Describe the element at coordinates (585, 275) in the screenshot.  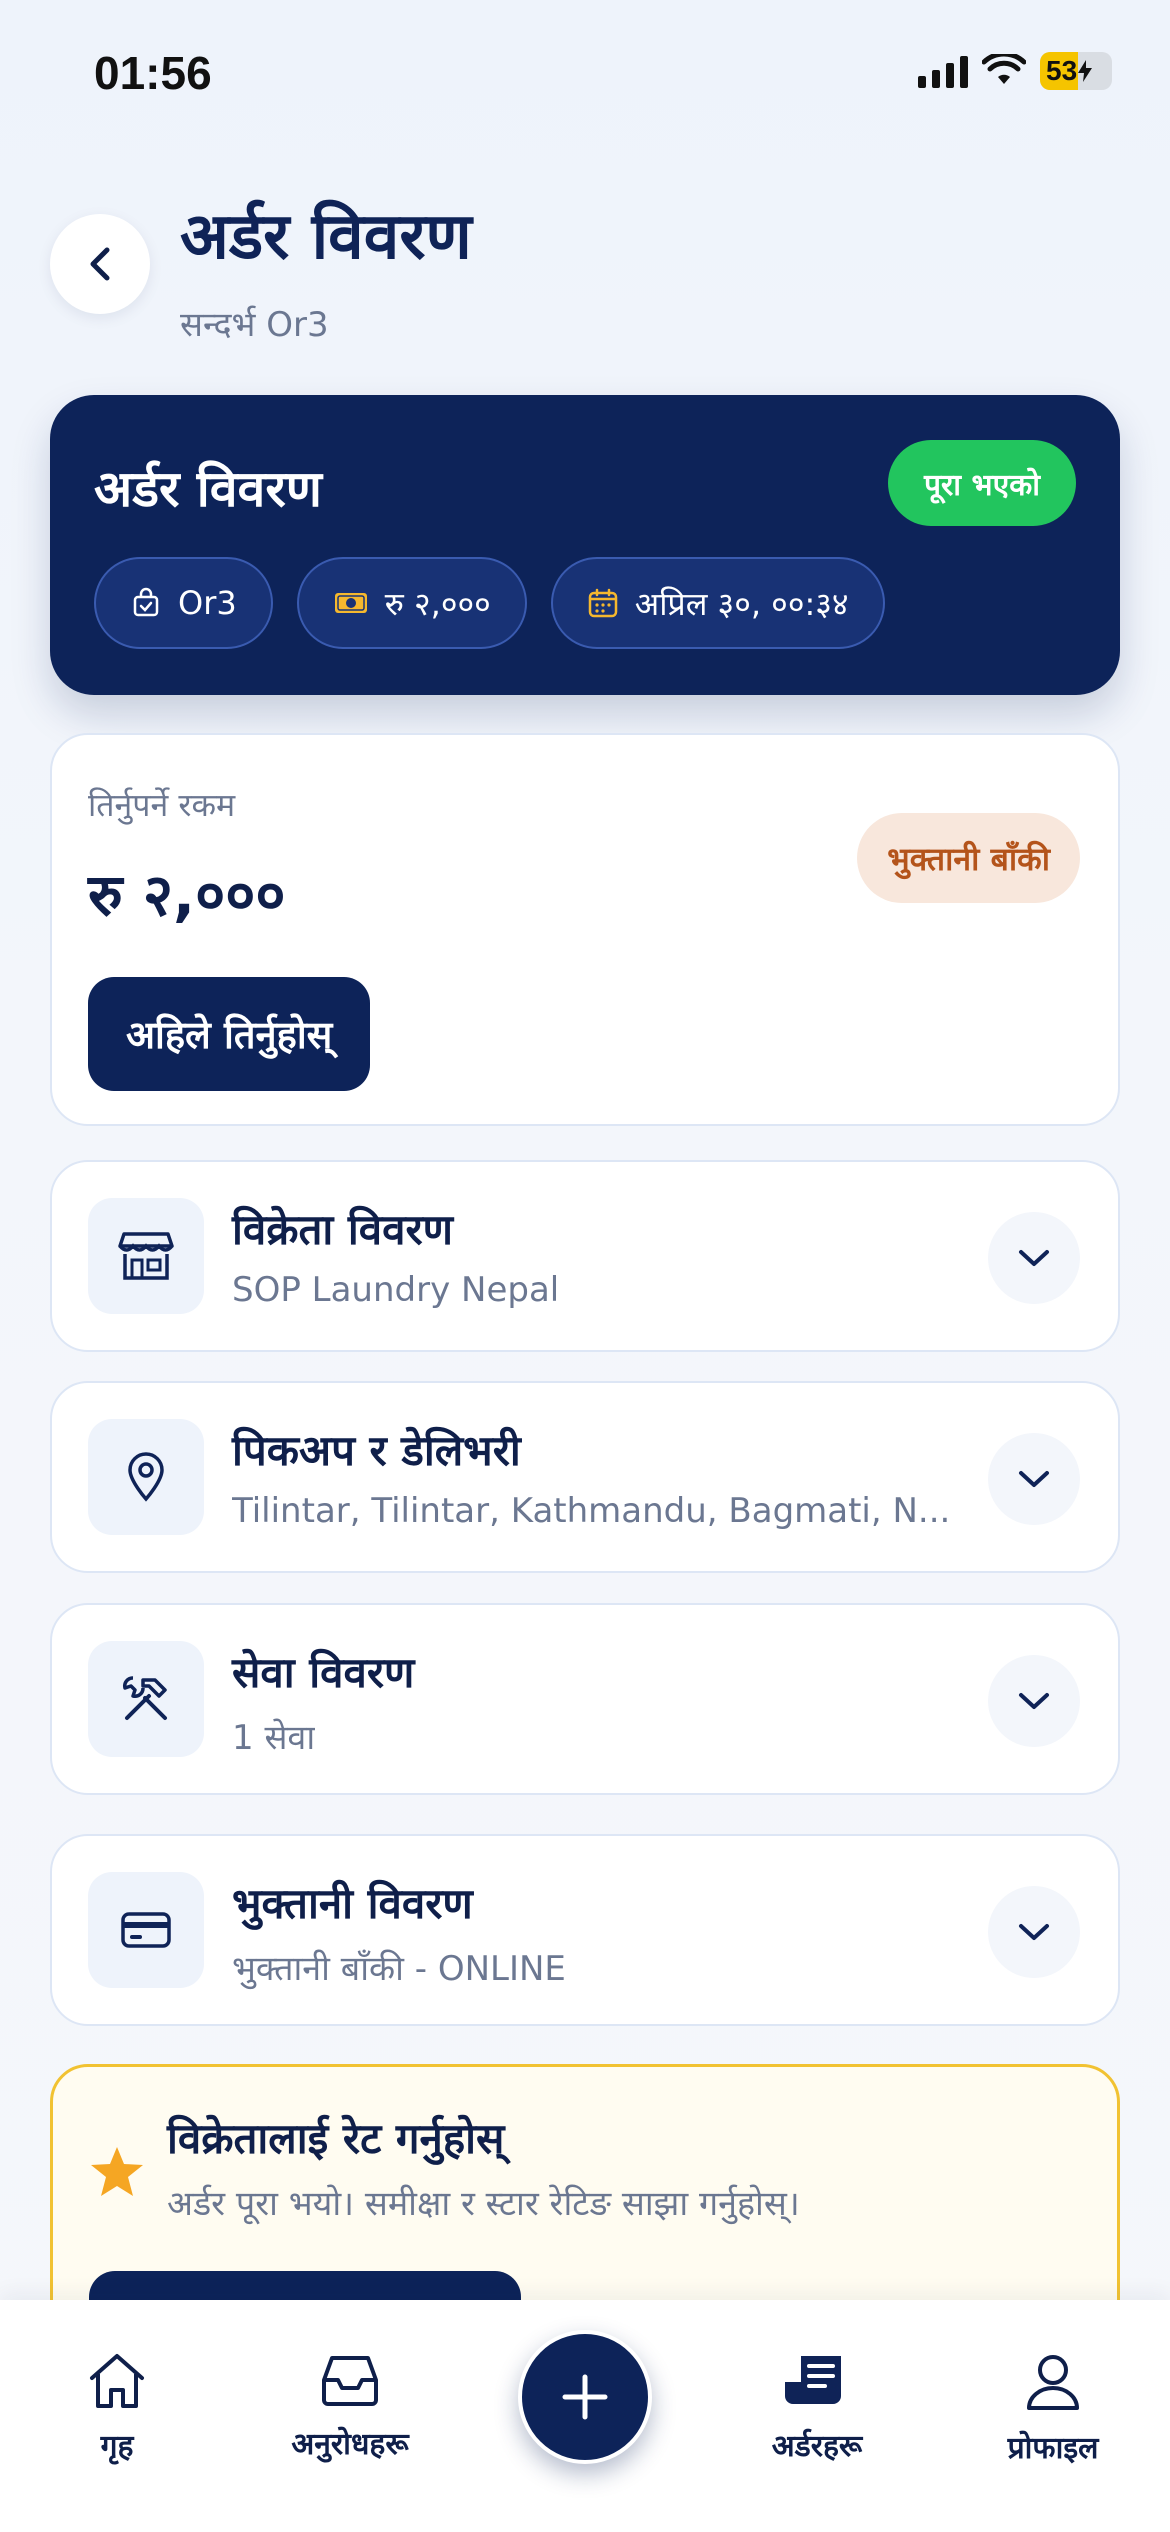
I see `page-header: अर्डर विवरण सन्दर्भ Or3` at that location.